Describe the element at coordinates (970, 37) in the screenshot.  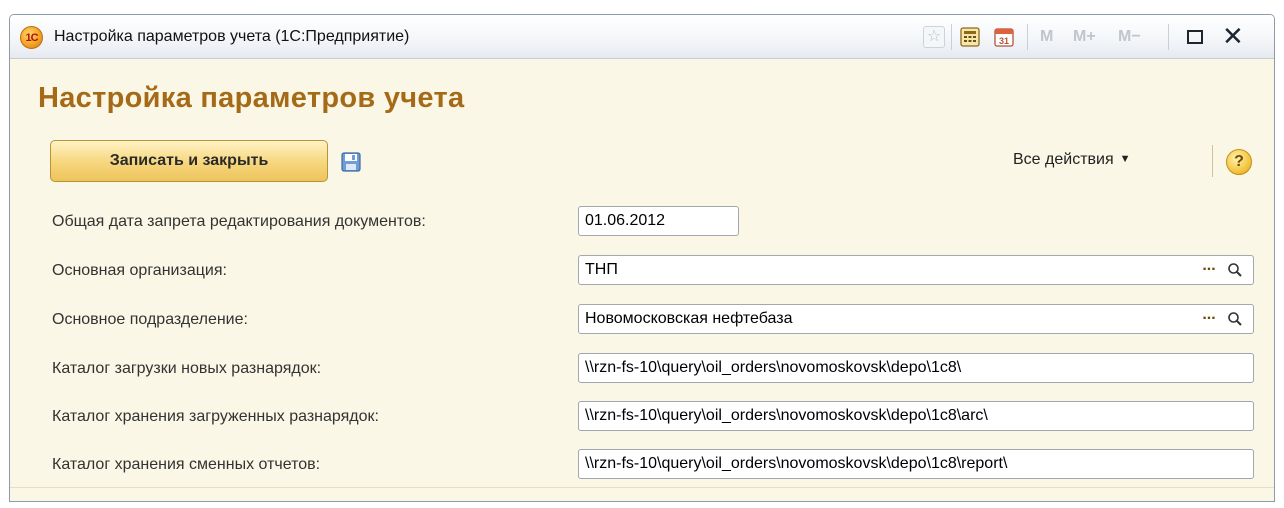
I see `calculator-icon` at that location.